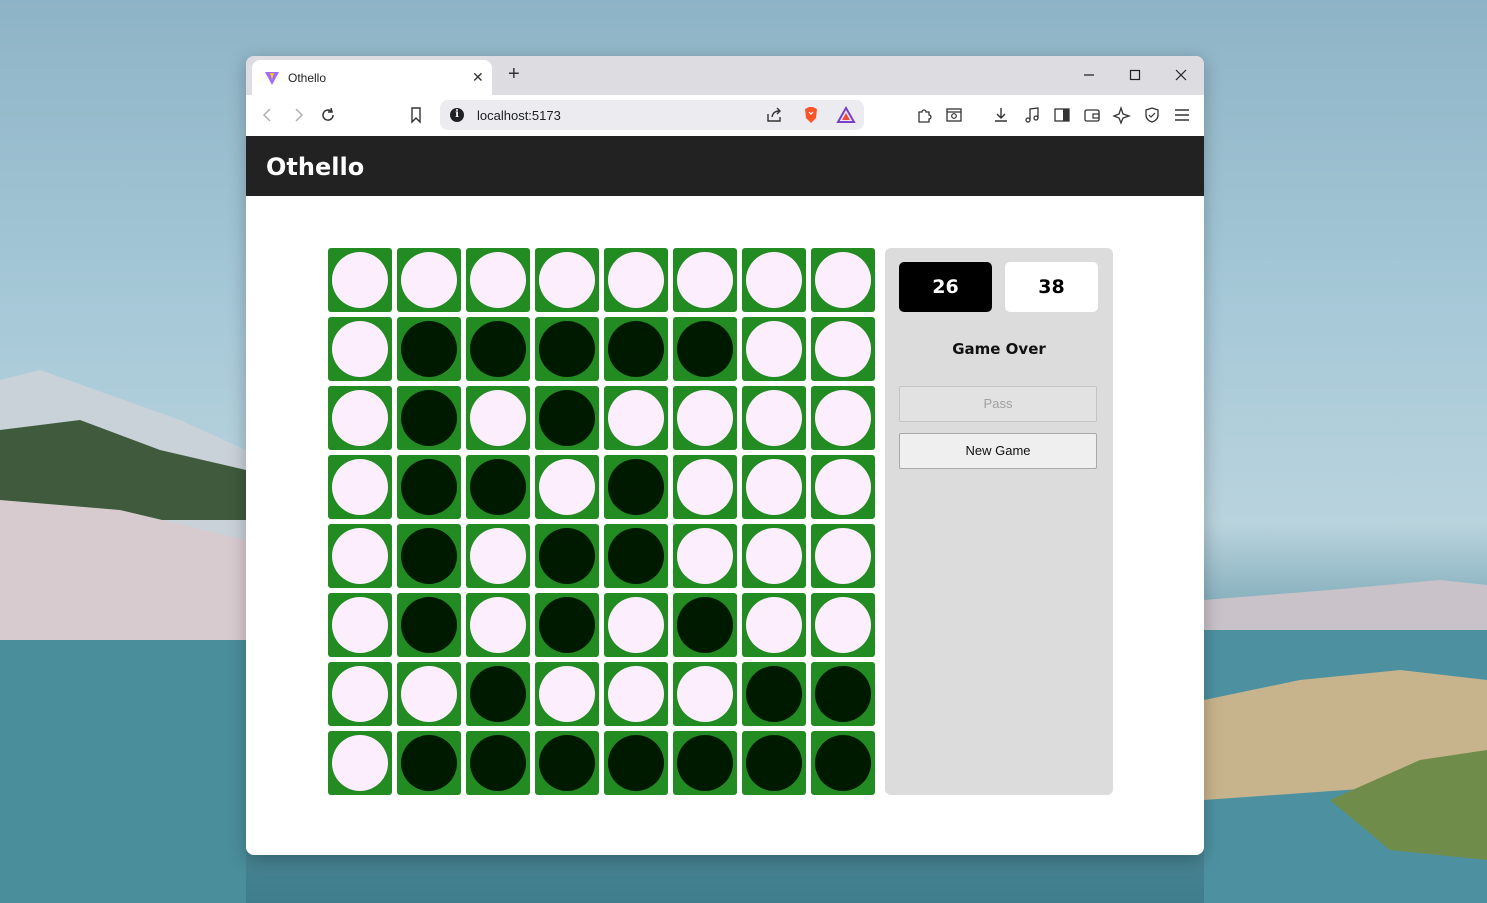  Describe the element at coordinates (1181, 75) in the screenshot. I see `close-window-icon` at that location.